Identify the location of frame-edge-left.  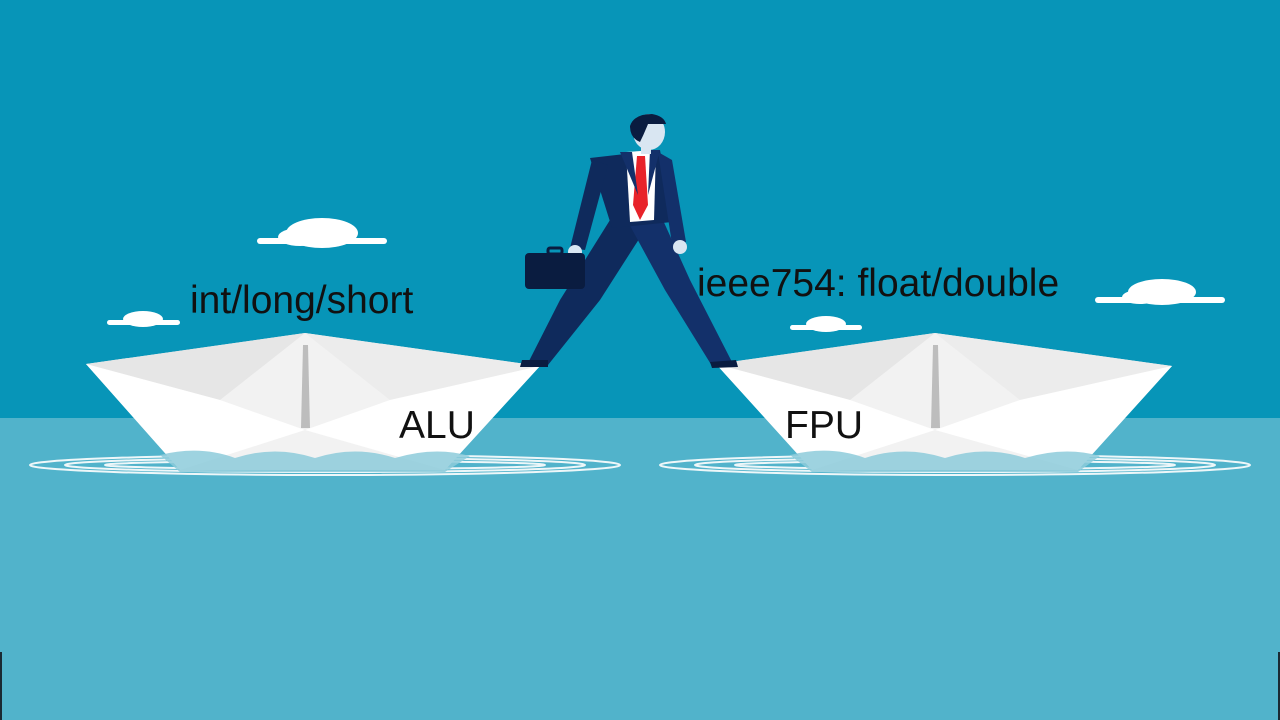
(1, 686).